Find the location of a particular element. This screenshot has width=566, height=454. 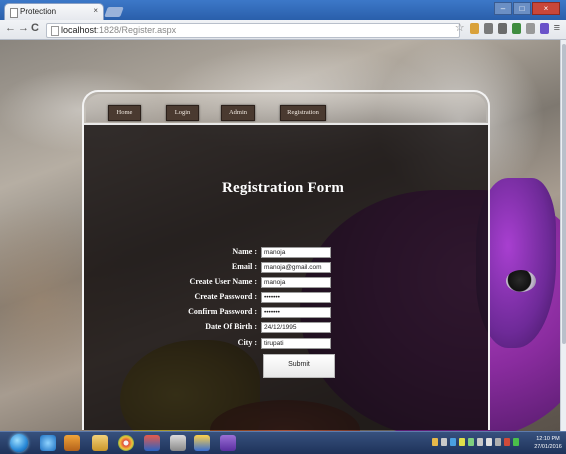

url-input: localhost:1828/Register.aspx is located at coordinates (253, 30).